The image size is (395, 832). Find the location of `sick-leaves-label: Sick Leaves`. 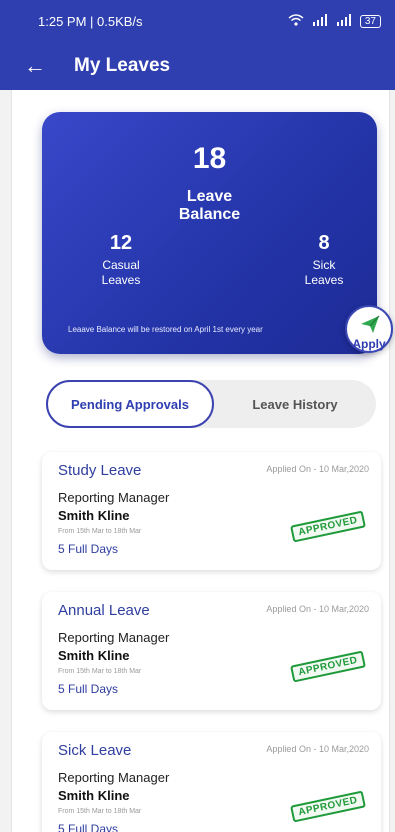

sick-leaves-label: Sick Leaves is located at coordinates (324, 273).